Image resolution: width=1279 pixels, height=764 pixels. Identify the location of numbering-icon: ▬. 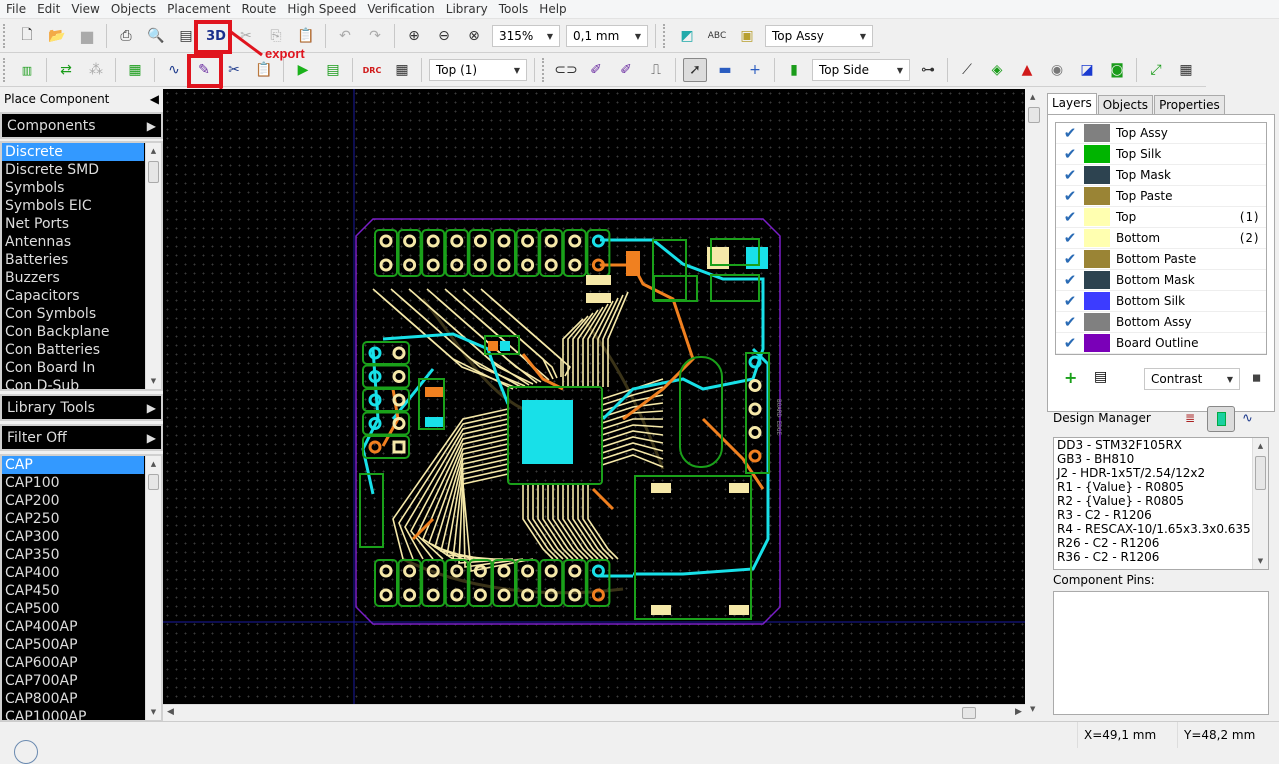
(725, 70).